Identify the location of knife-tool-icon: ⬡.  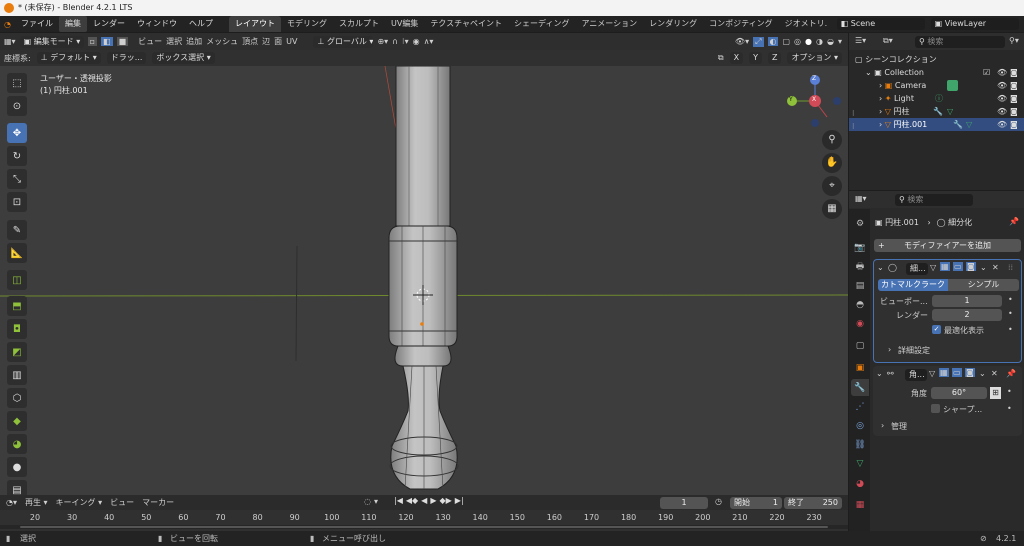
(17, 398).